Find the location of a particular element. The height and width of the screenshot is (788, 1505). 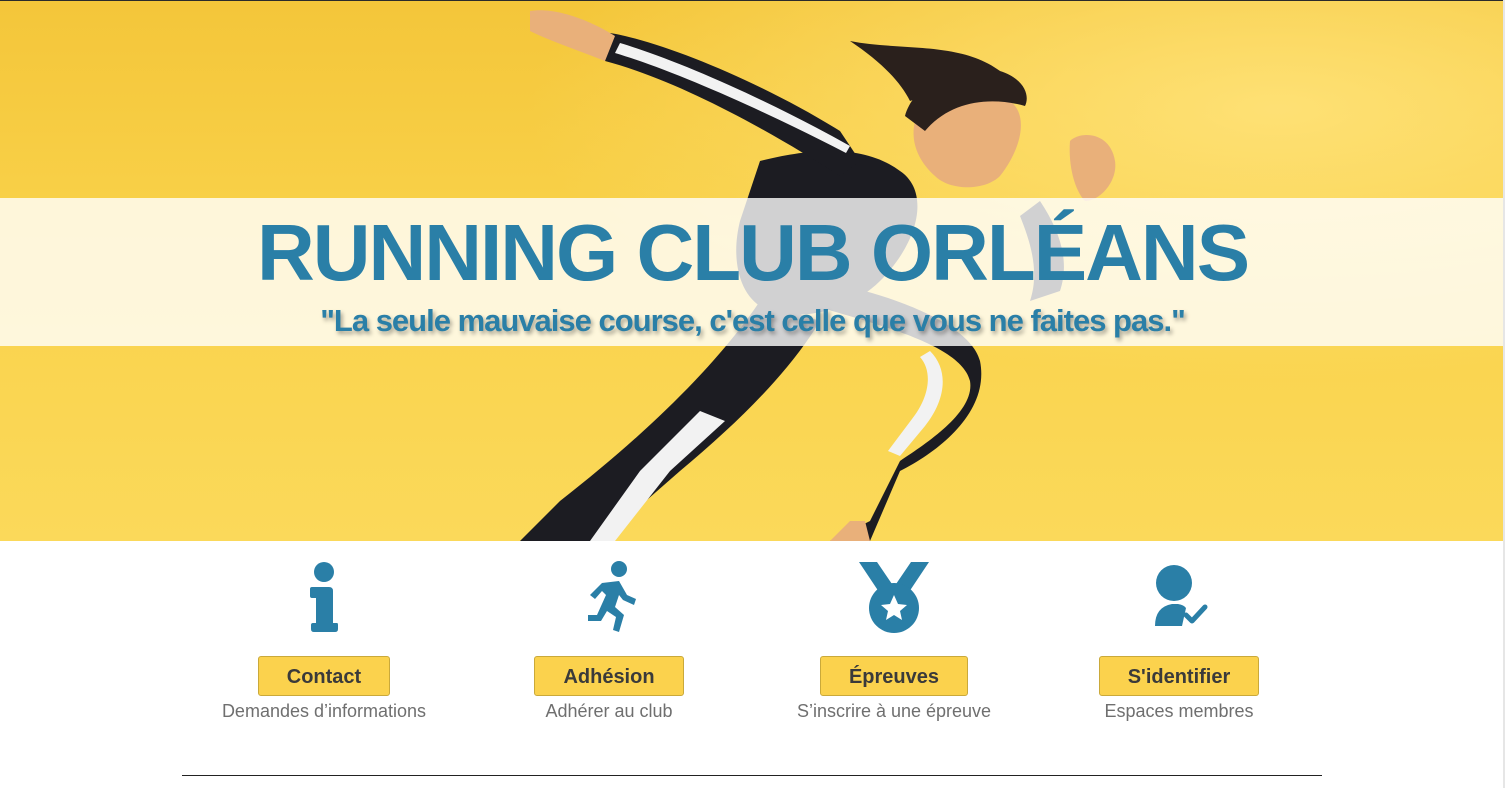

feature-contact: Contact Demandes d’informations is located at coordinates (324, 638).